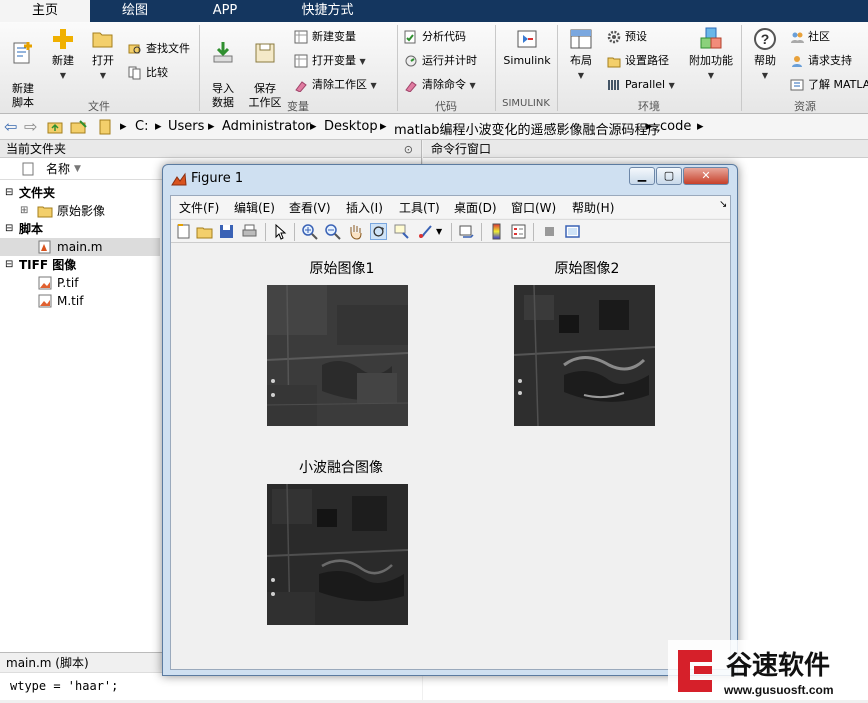 This screenshot has width=868, height=703. Describe the element at coordinates (223, 52) in the screenshot. I see `import-data-icon` at that location.